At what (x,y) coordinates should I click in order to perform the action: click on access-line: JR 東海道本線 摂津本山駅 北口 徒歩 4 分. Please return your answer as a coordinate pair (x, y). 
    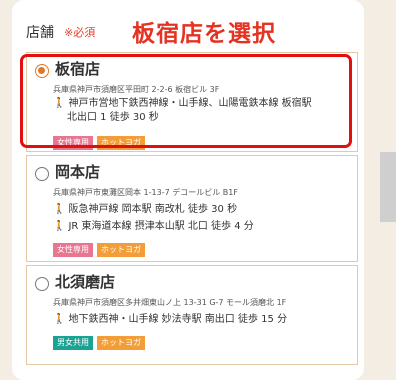
    Looking at the image, I should click on (161, 226).